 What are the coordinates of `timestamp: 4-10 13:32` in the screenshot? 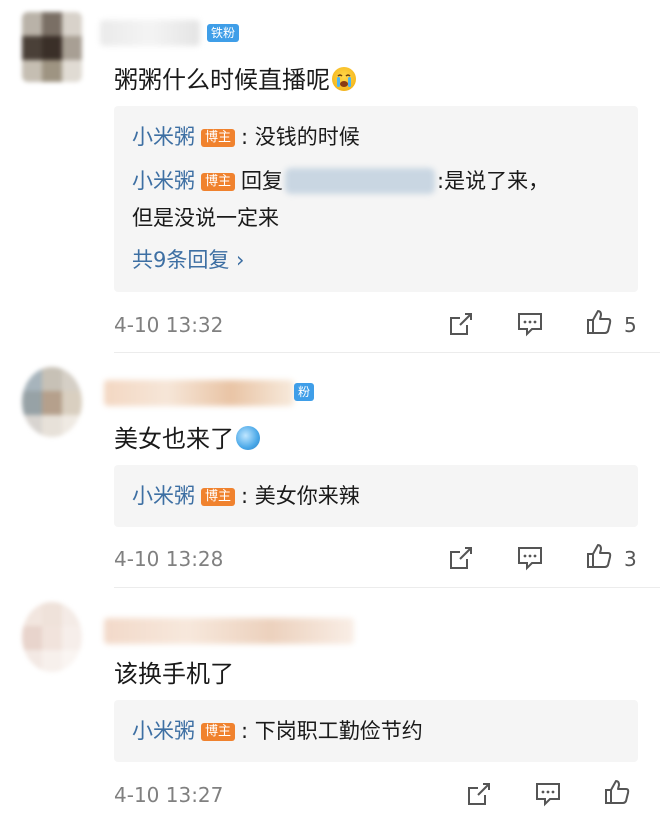 It's located at (169, 325).